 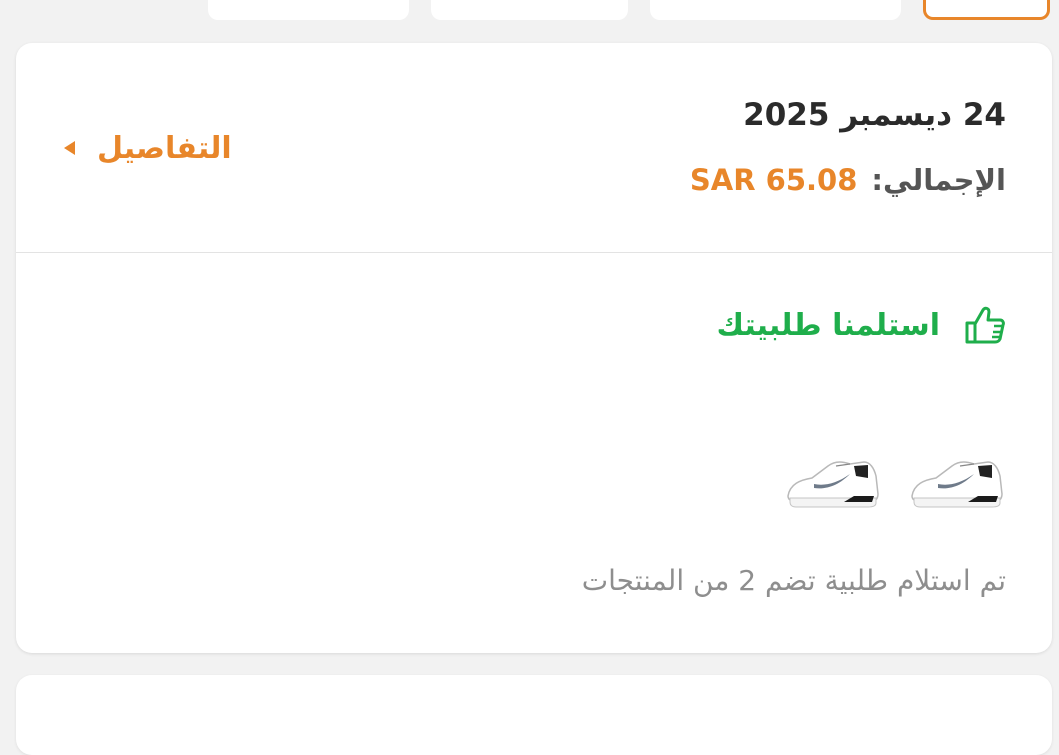 I want to click on order-total-value: SAR 65.08, so click(x=773, y=180).